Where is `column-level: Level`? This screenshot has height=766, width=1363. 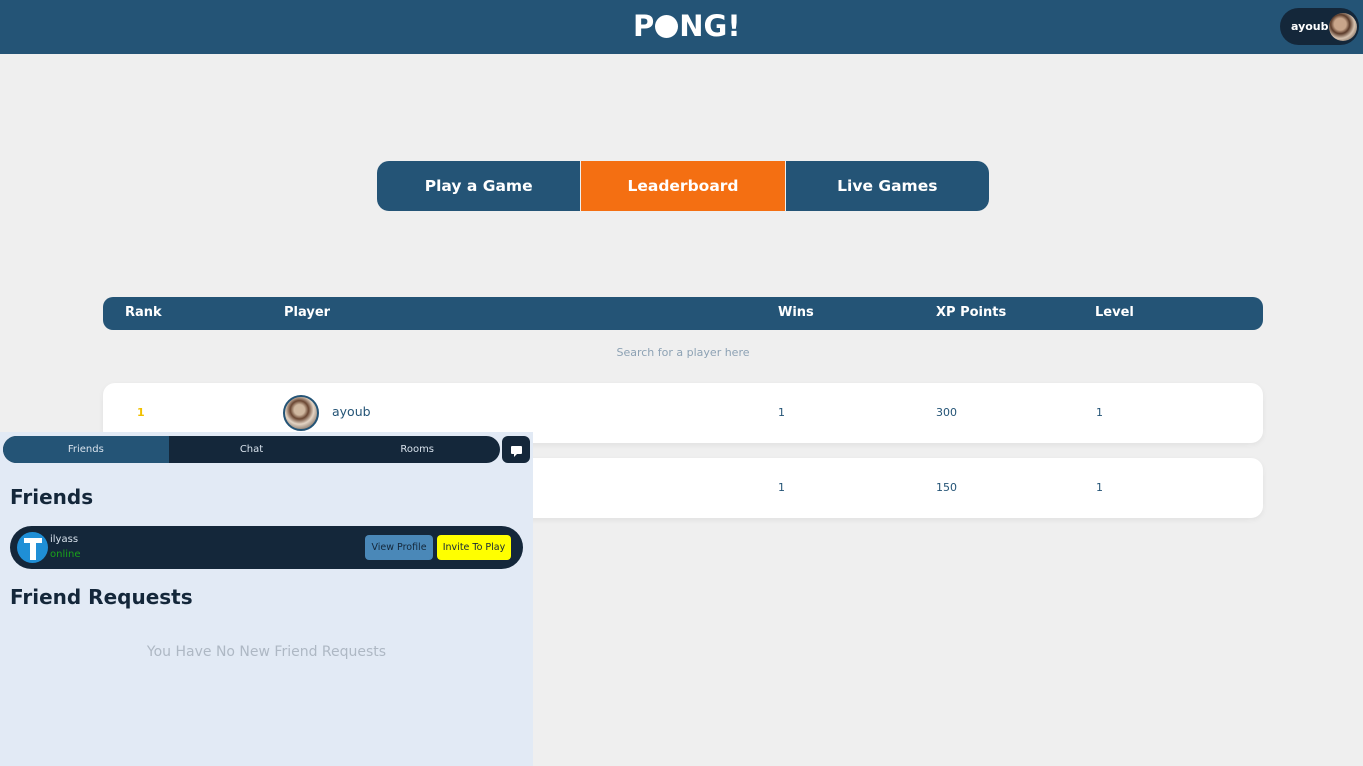
column-level: Level is located at coordinates (1114, 312).